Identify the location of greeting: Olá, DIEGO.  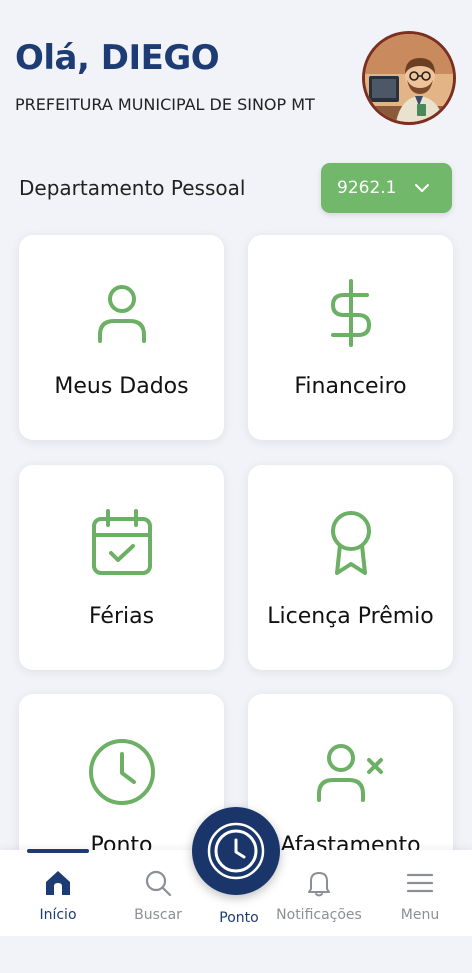
(117, 58).